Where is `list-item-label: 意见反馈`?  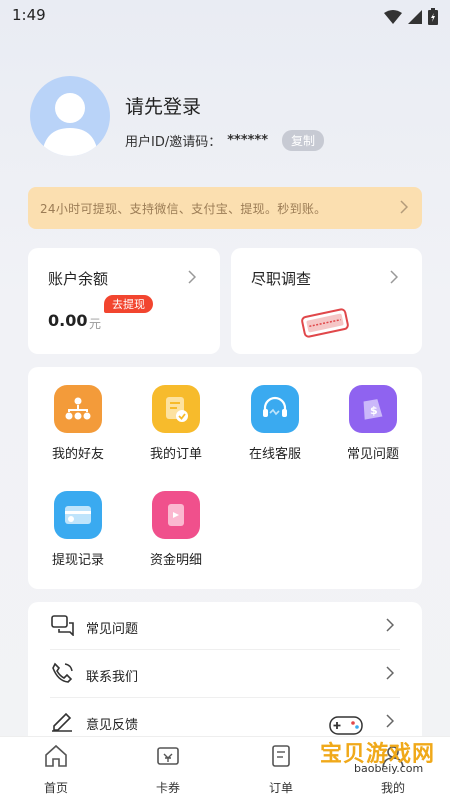
list-item-label: 意见反馈 is located at coordinates (112, 725).